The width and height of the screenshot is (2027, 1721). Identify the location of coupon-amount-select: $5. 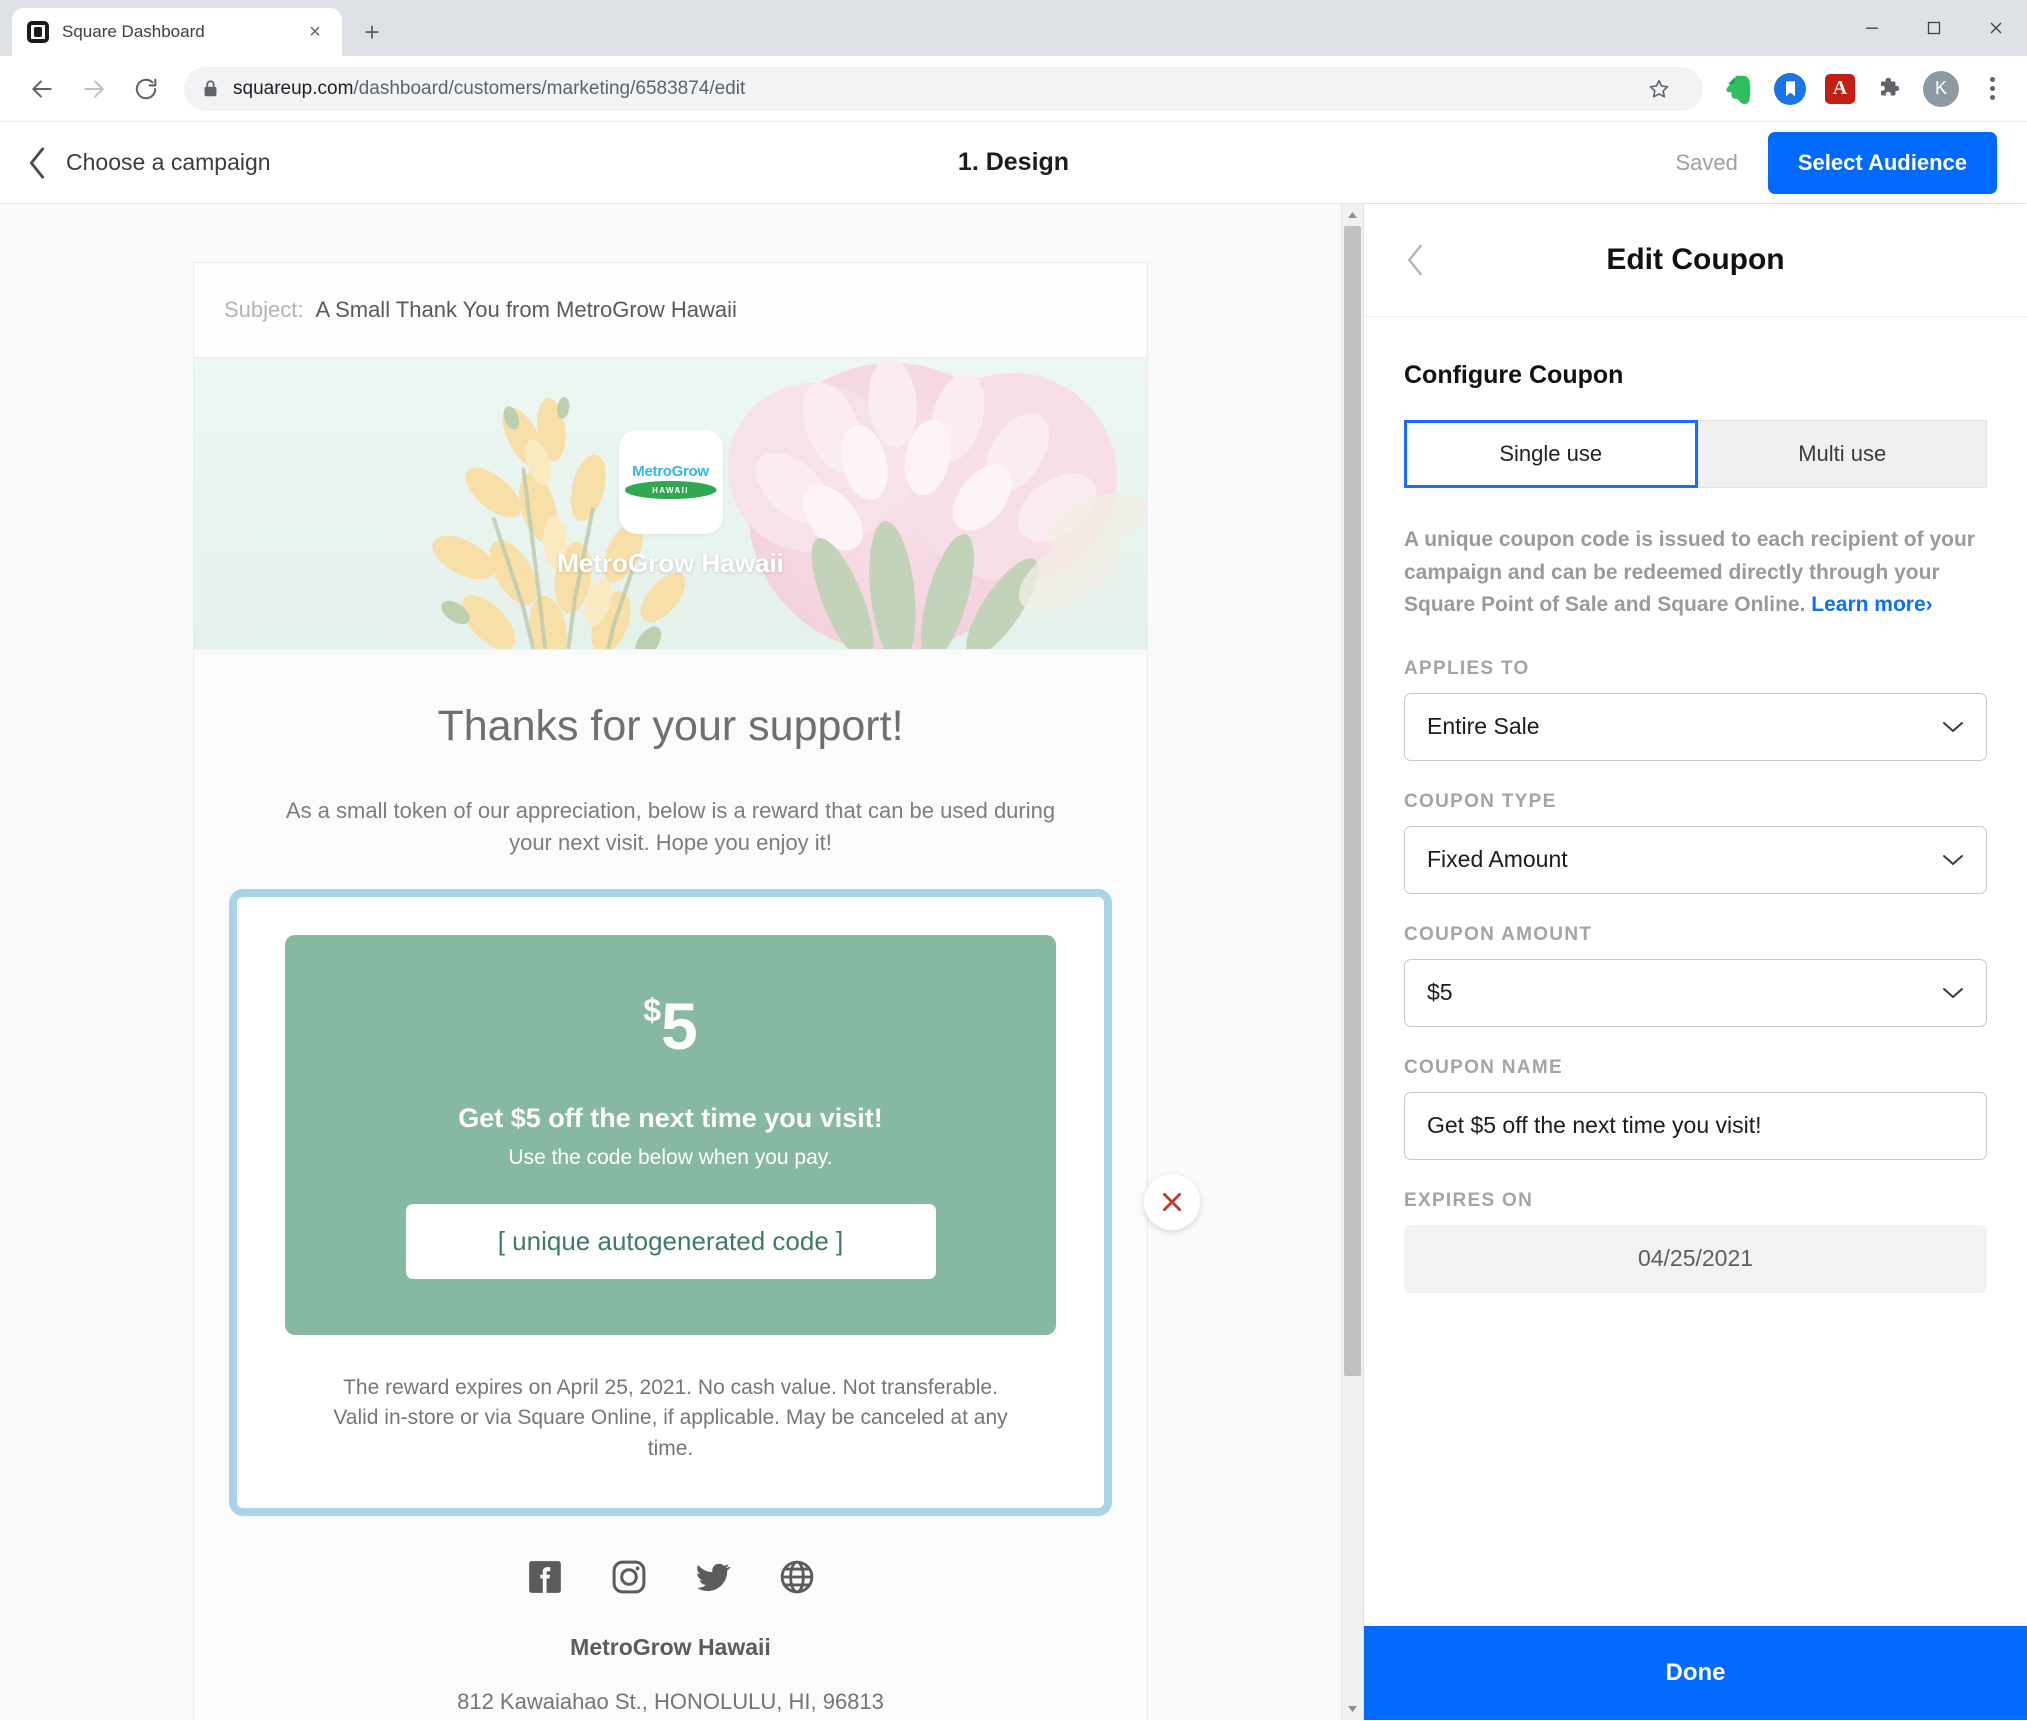
(1695, 992).